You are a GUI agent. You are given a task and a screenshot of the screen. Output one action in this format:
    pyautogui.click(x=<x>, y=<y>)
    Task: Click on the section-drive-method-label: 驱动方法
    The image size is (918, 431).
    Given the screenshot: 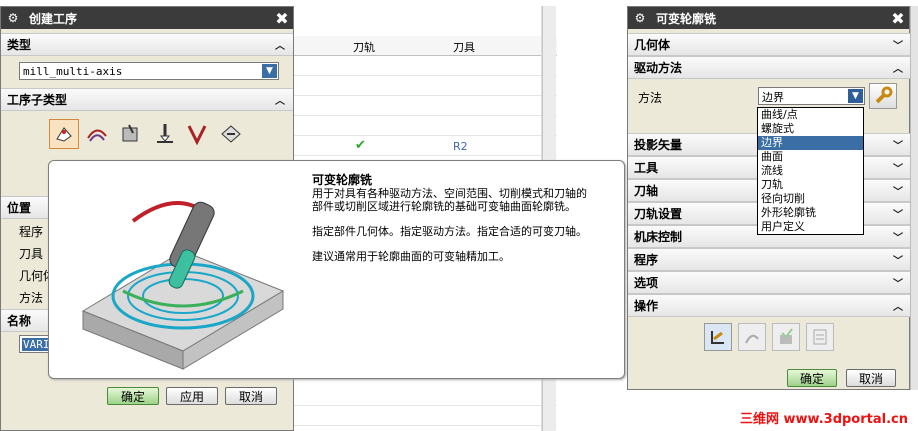 What is the action you would take?
    pyautogui.click(x=658, y=68)
    